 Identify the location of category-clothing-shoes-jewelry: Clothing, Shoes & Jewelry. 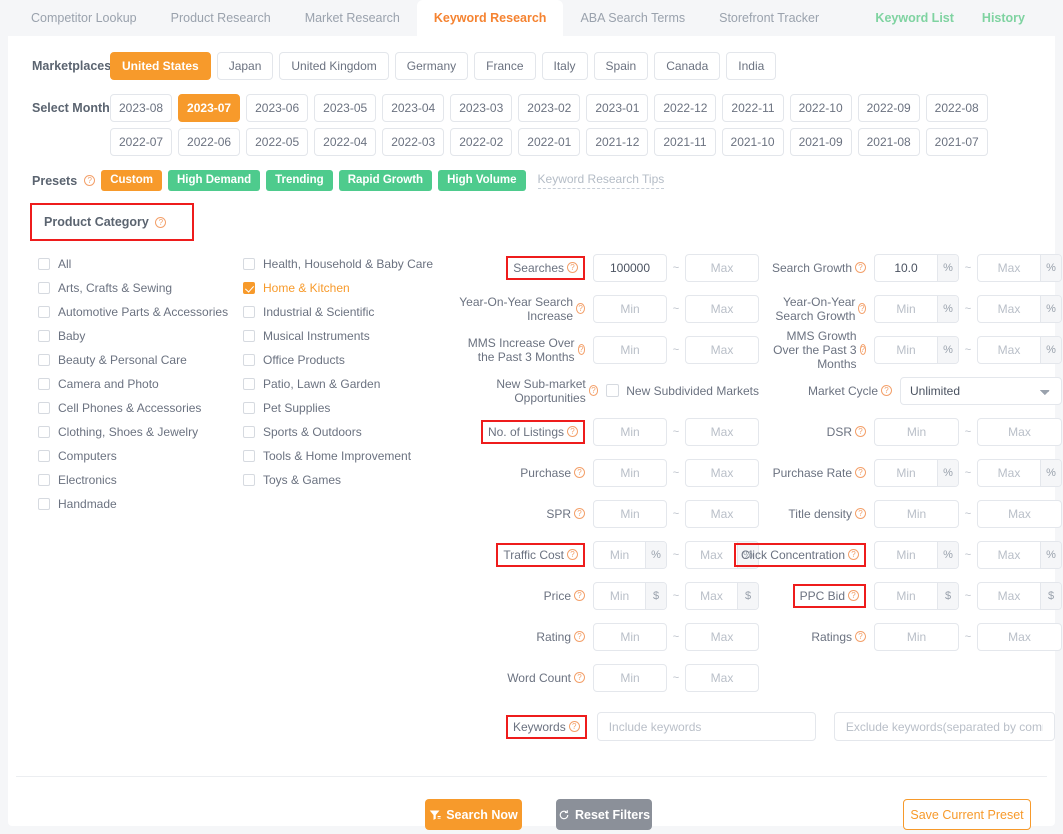
(140, 432).